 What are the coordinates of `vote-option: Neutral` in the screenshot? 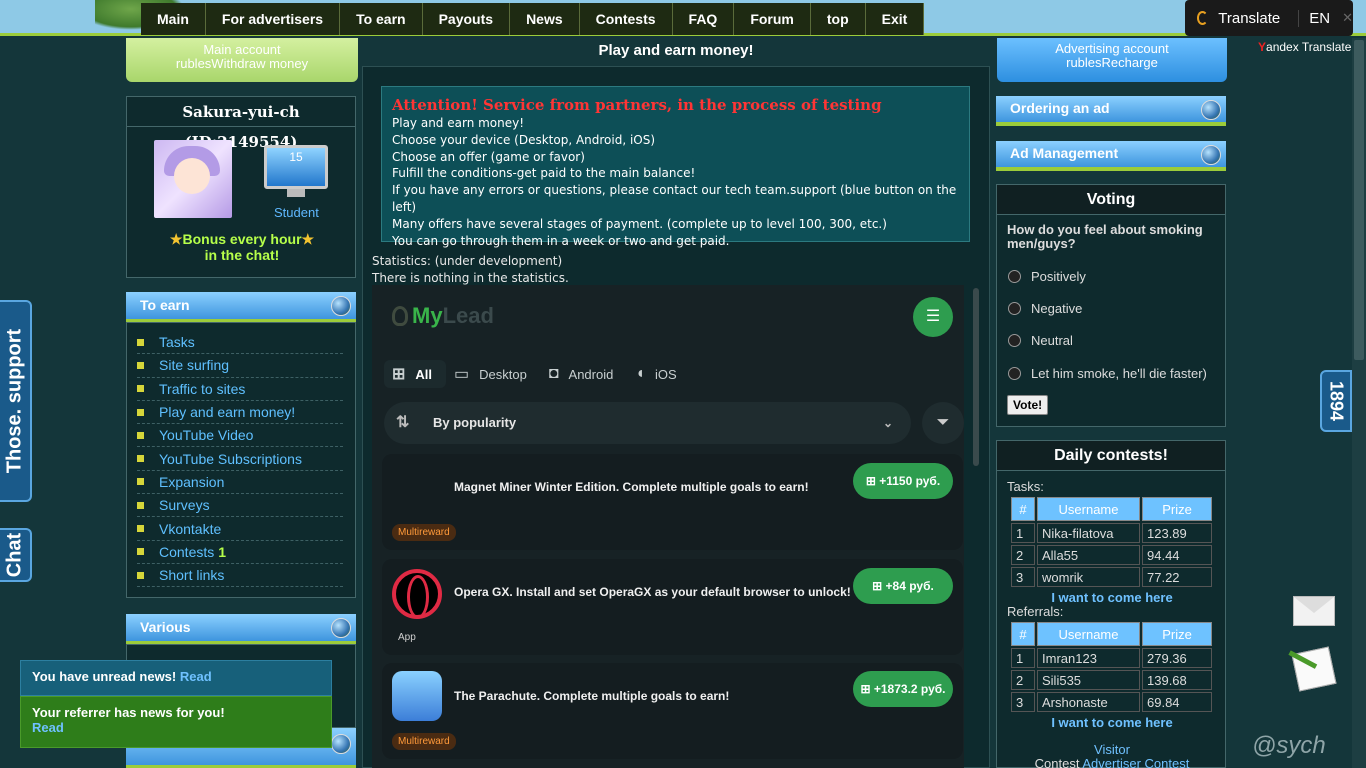 It's located at (1040, 340).